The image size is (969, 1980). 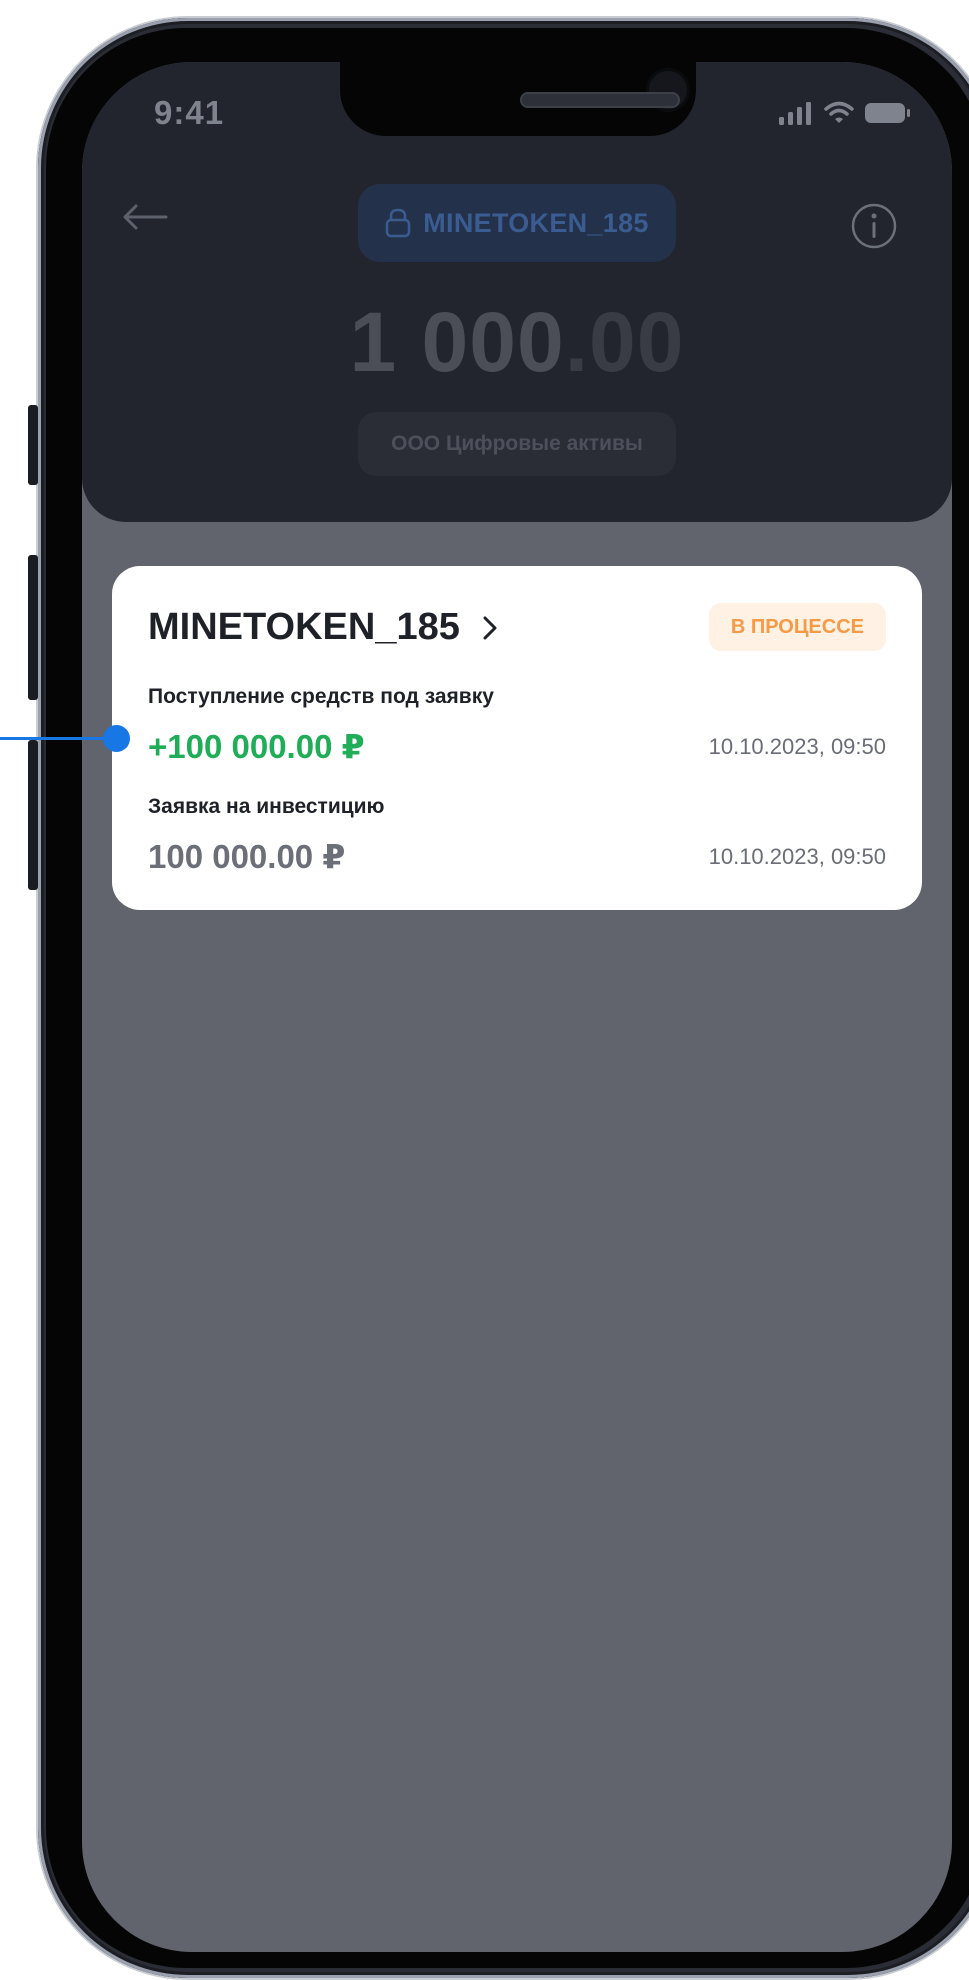 I want to click on balance-amount: 1 000.00, so click(x=517, y=342).